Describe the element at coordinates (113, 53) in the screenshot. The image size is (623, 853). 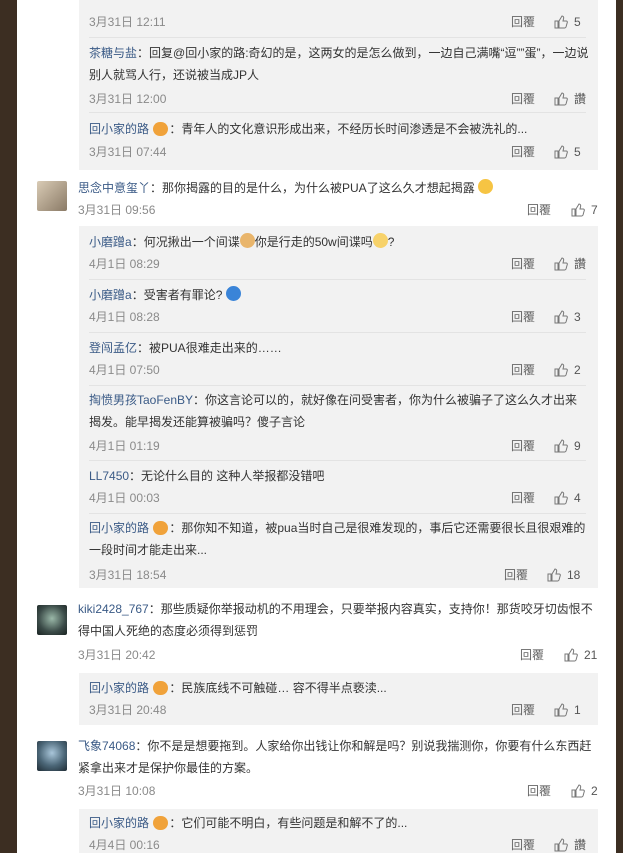
I see `reply-username: 茶糖与盐` at that location.